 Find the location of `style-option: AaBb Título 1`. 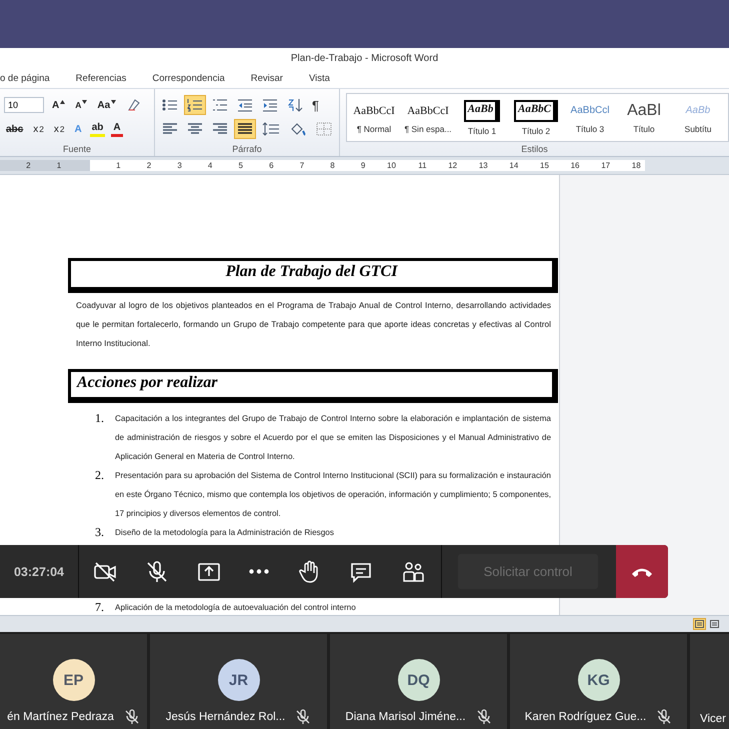

style-option: AaBb Título 1 is located at coordinates (482, 117).